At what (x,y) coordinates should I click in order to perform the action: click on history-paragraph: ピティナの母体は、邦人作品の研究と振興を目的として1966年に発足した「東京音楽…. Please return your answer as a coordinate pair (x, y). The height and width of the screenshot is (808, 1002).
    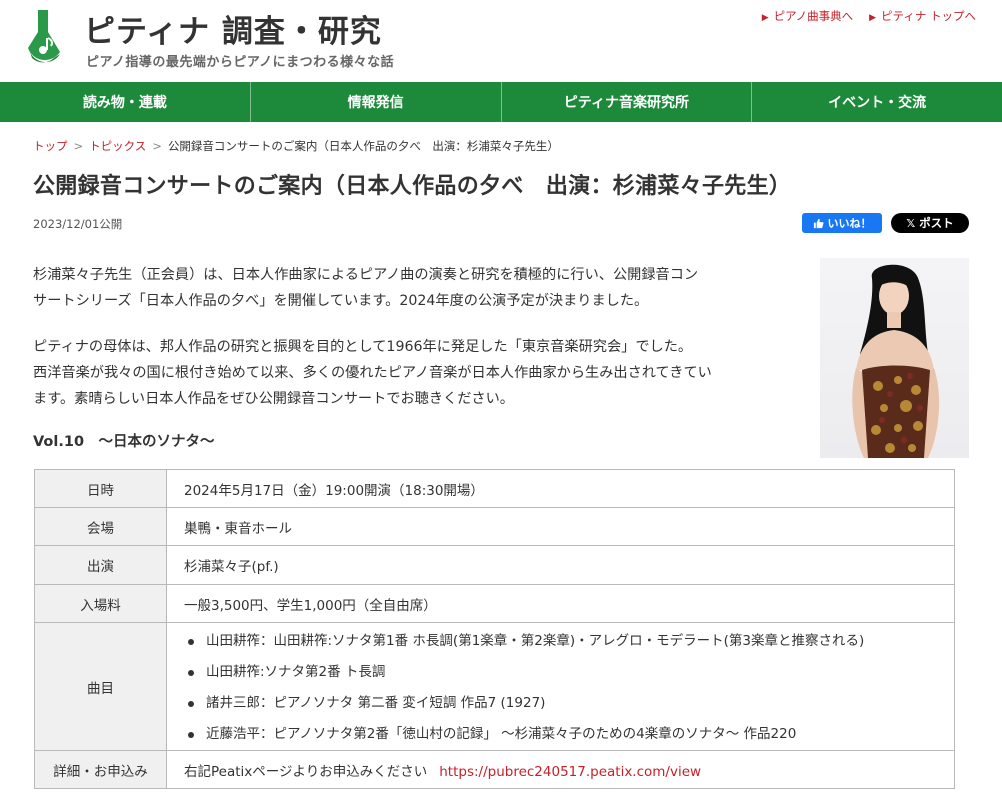
    Looking at the image, I should click on (418, 373).